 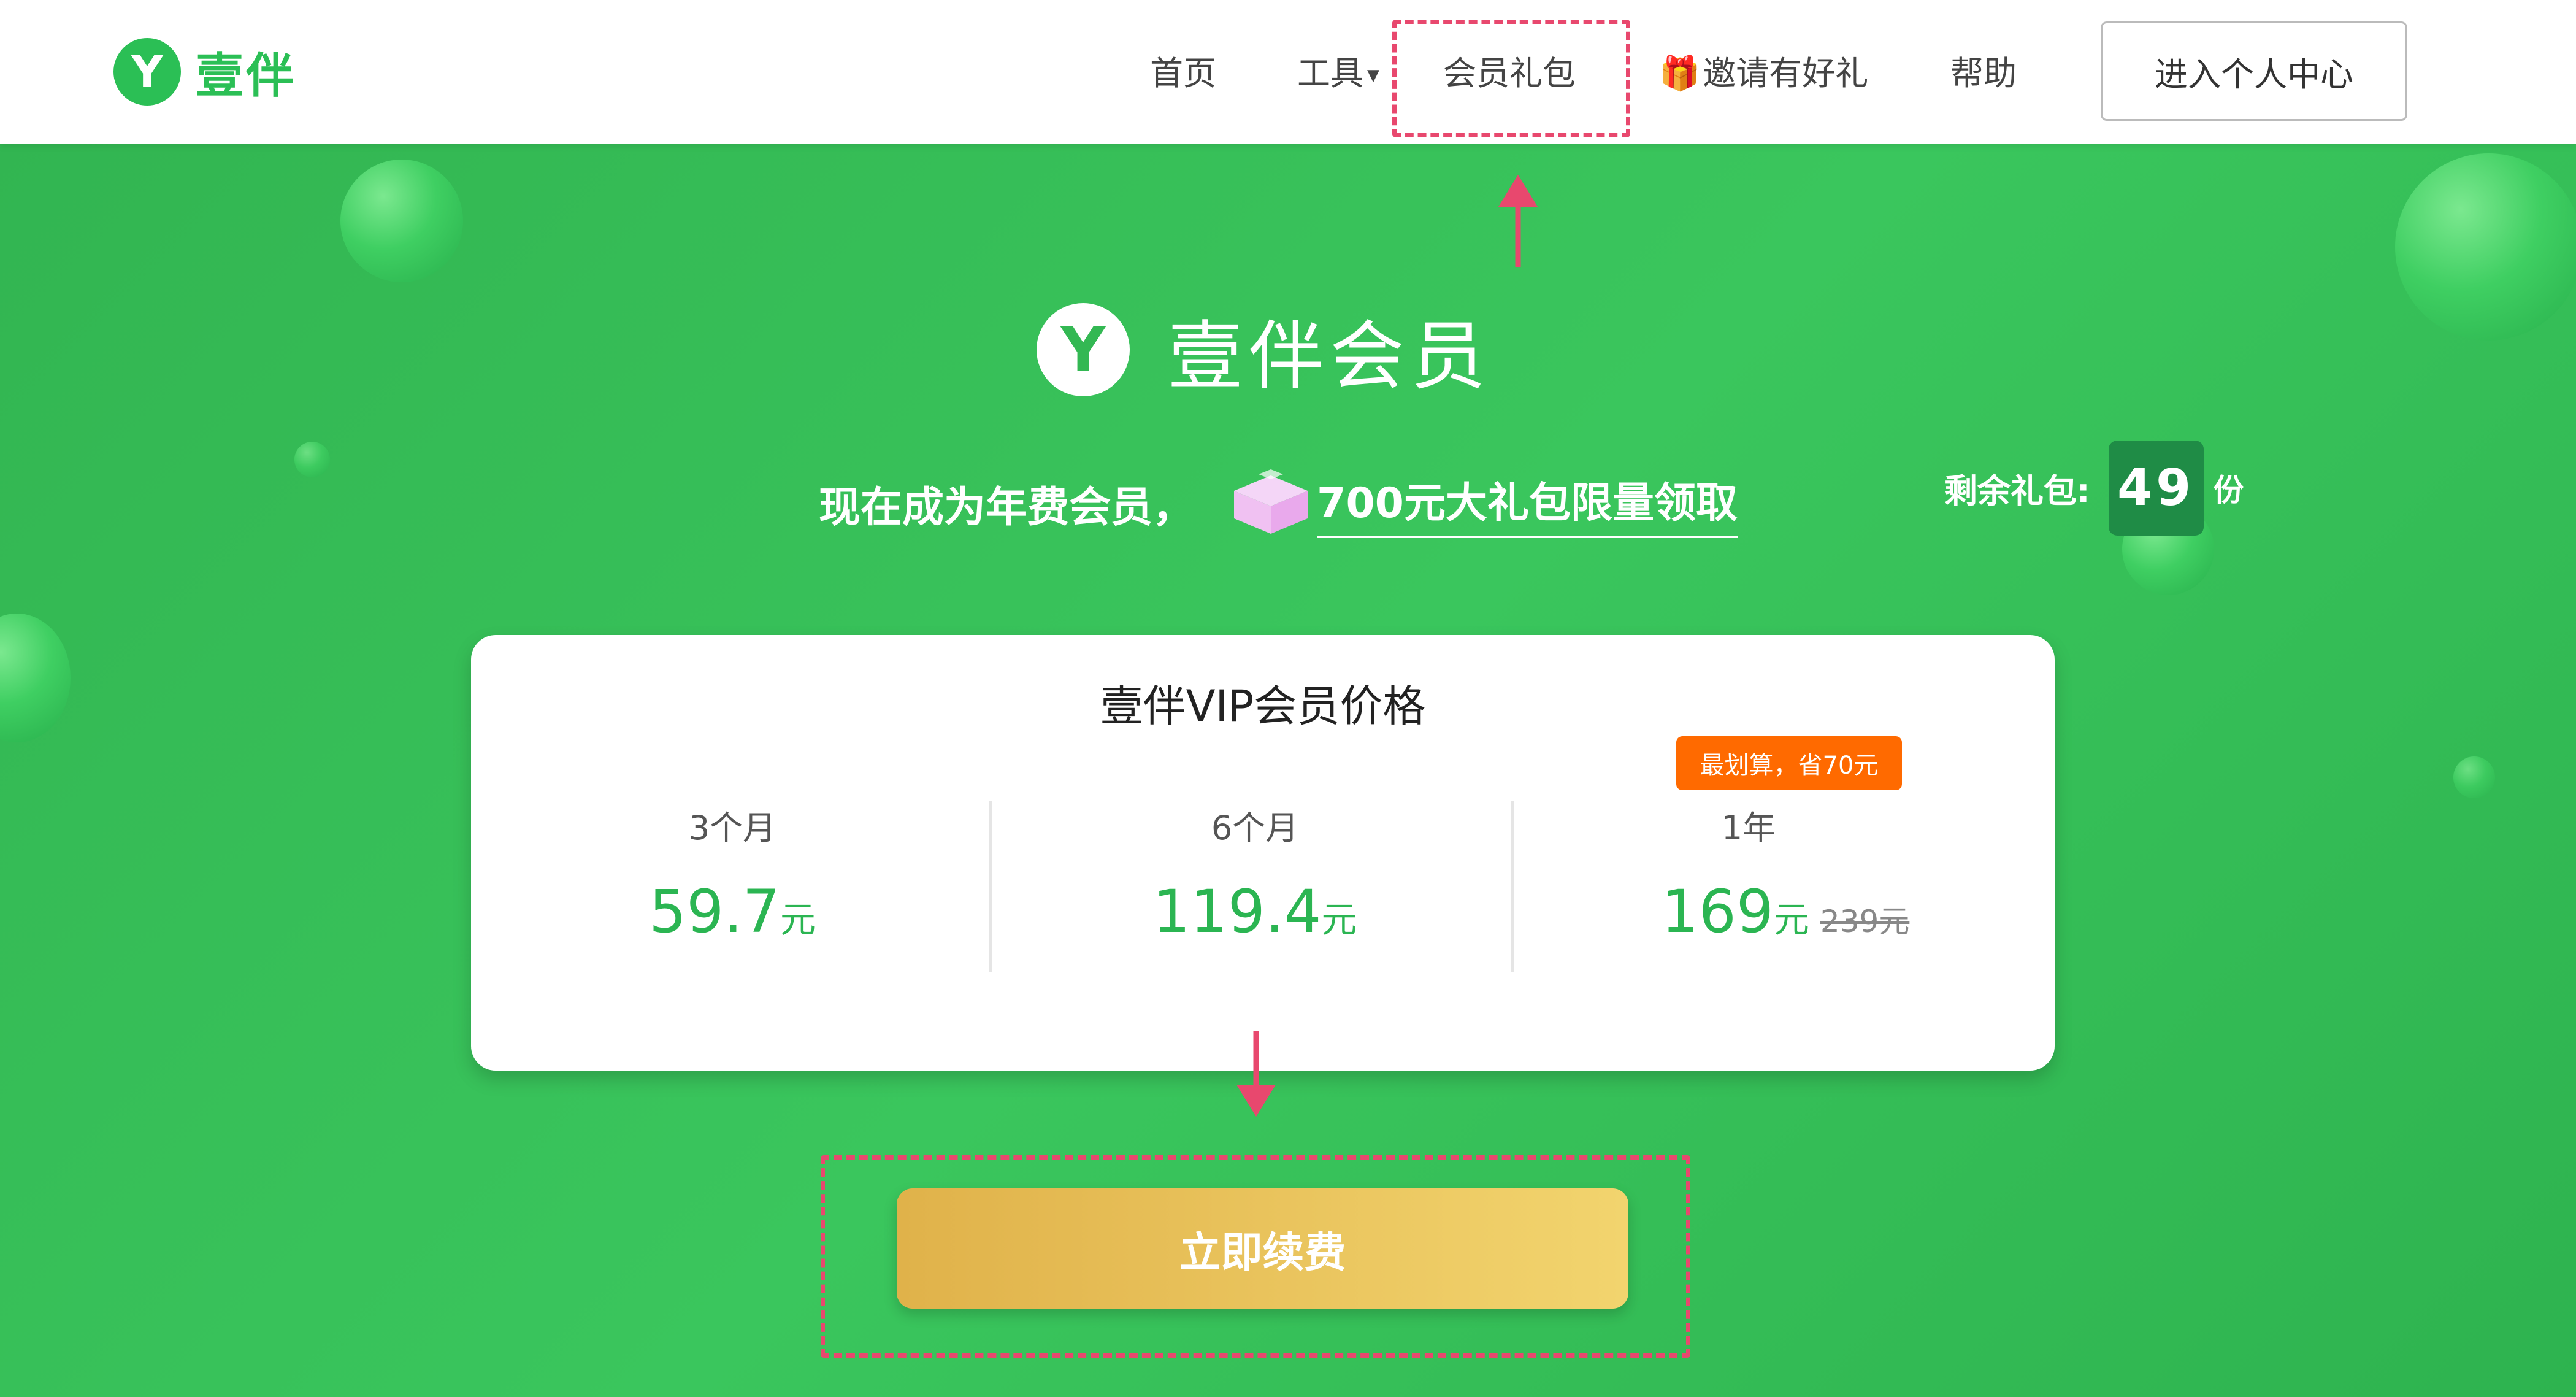 What do you see at coordinates (1789, 763) in the screenshot?
I see `best-value-badge: 最划算，省70元` at bounding box center [1789, 763].